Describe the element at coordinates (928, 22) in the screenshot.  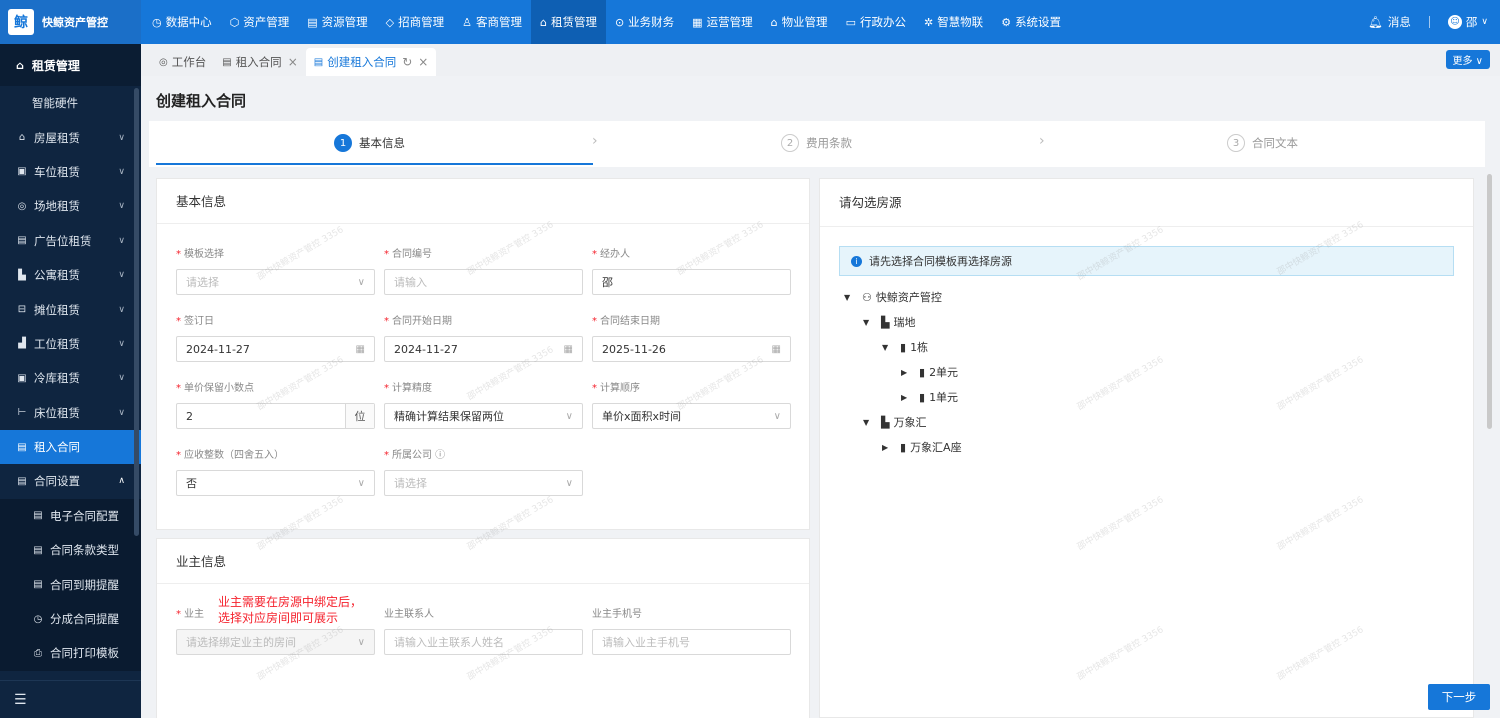
I see `nav-icon: ✲` at that location.